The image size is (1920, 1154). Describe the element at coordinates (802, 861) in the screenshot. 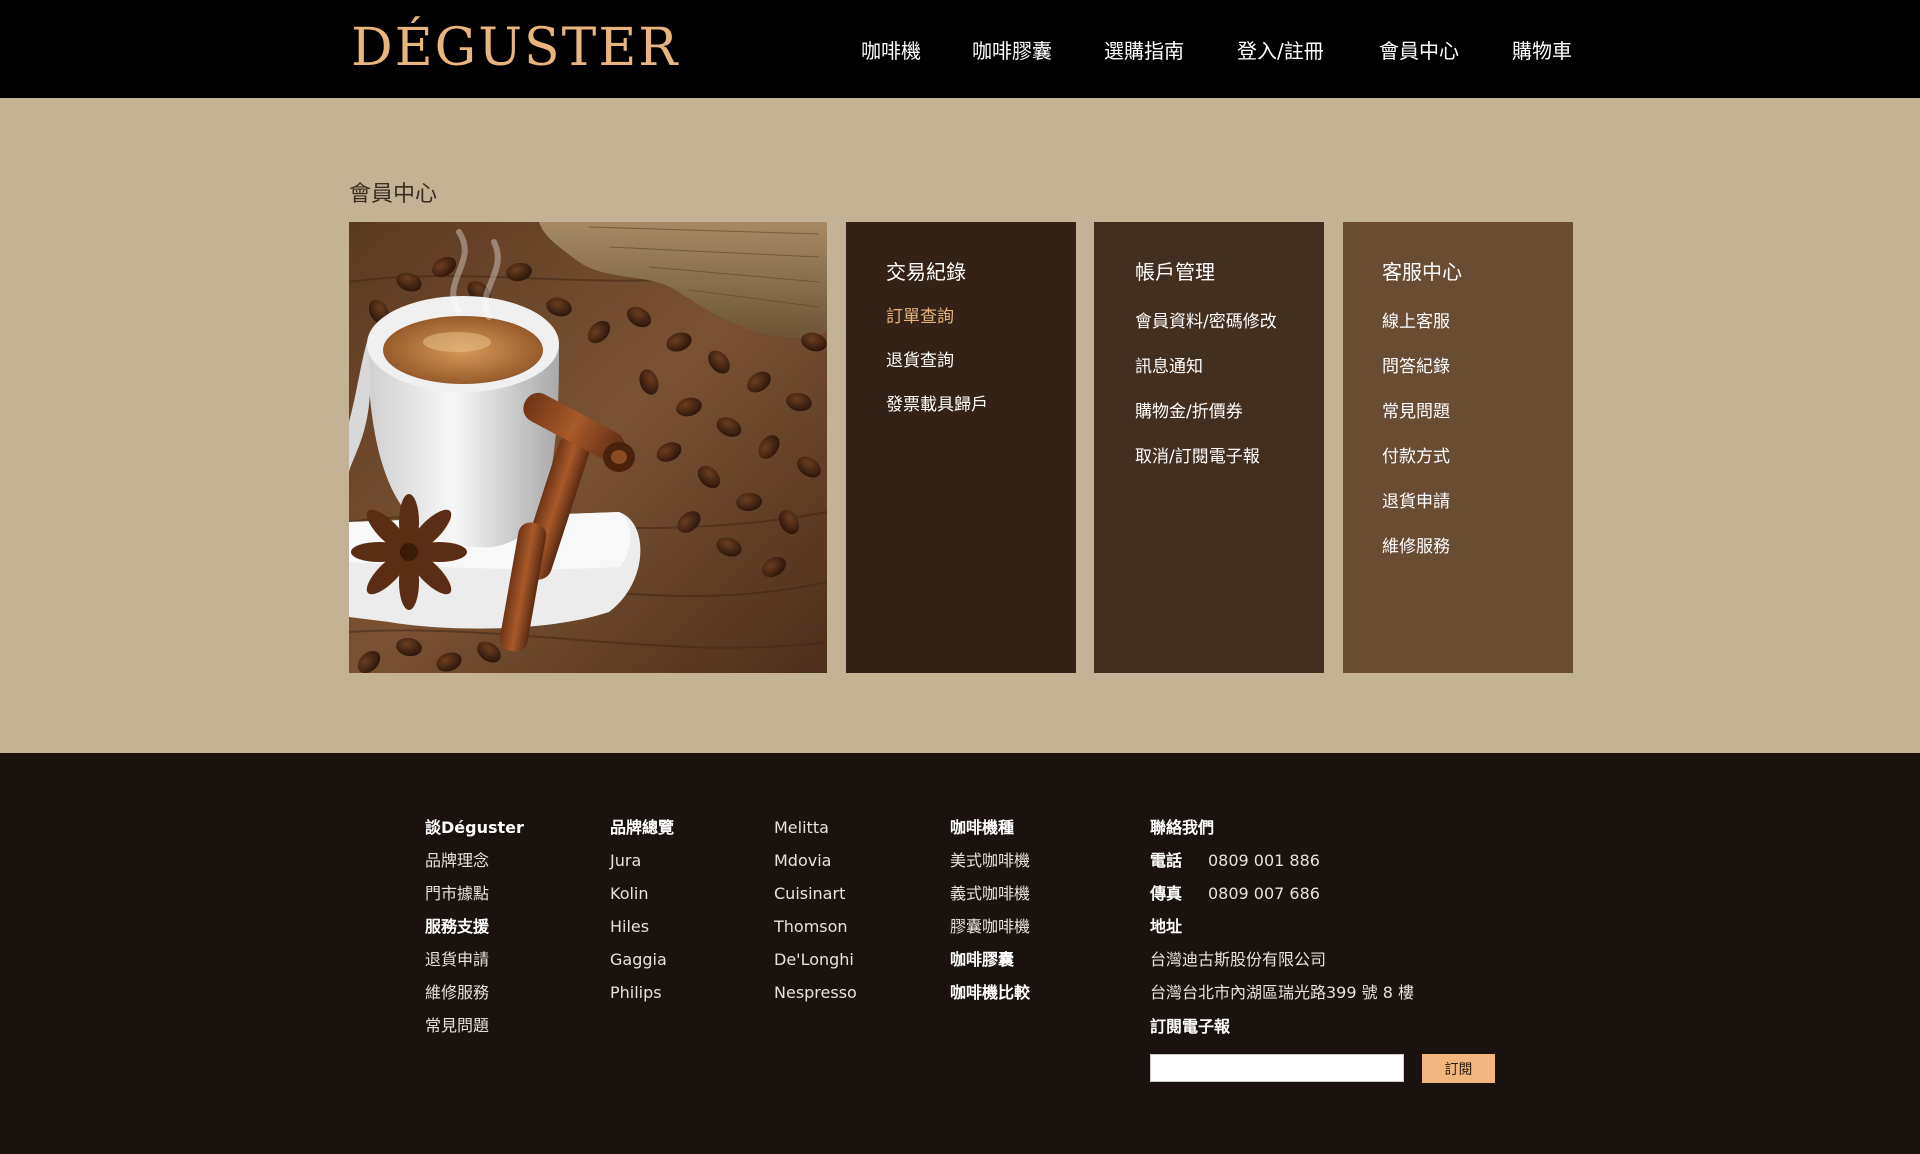

I see `footer-brand-mdovia: Mdovia` at that location.